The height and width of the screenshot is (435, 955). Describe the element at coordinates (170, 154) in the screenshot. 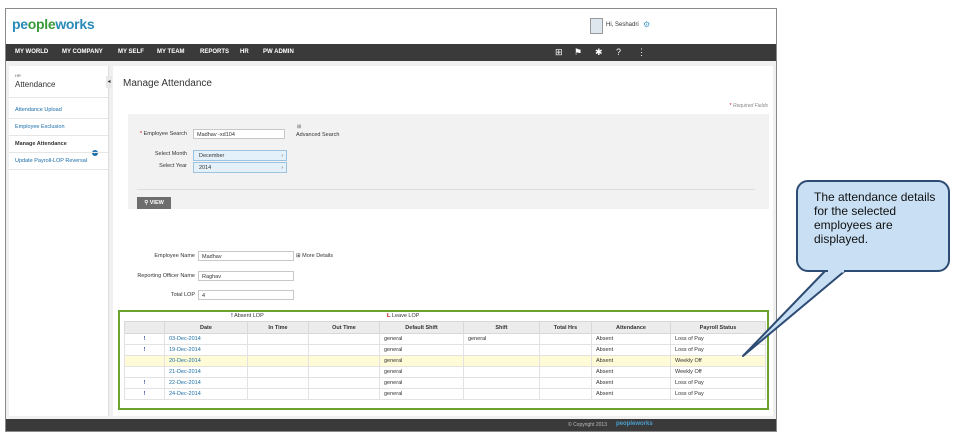

I see `select-month-label: Select Month` at that location.